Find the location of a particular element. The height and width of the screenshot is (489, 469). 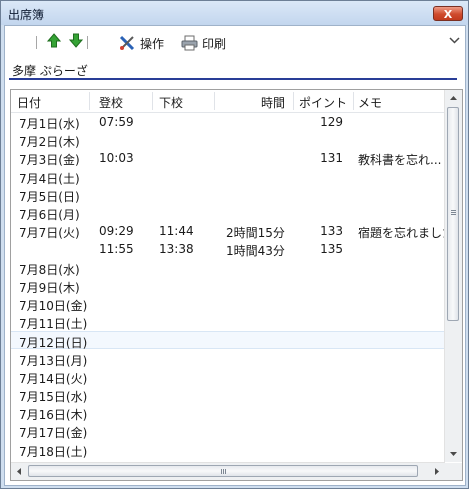

cell-checkin: 09:29 is located at coordinates (116, 231).